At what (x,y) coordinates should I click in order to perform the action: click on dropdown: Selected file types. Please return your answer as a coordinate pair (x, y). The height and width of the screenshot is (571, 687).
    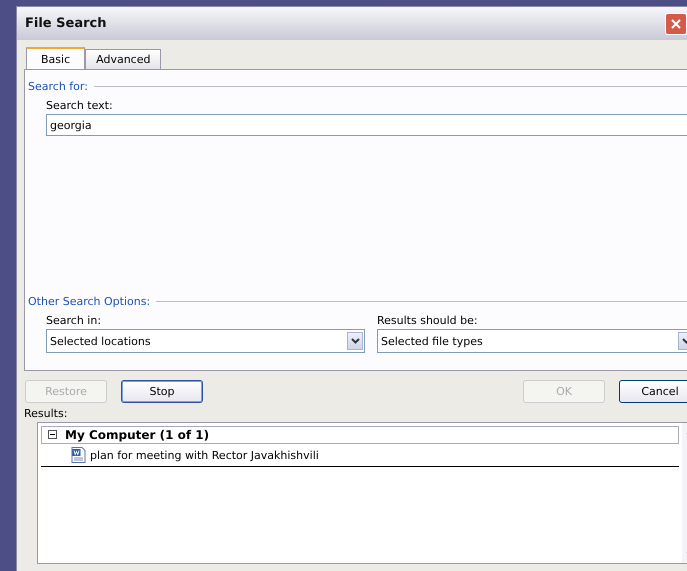
    Looking at the image, I should click on (532, 341).